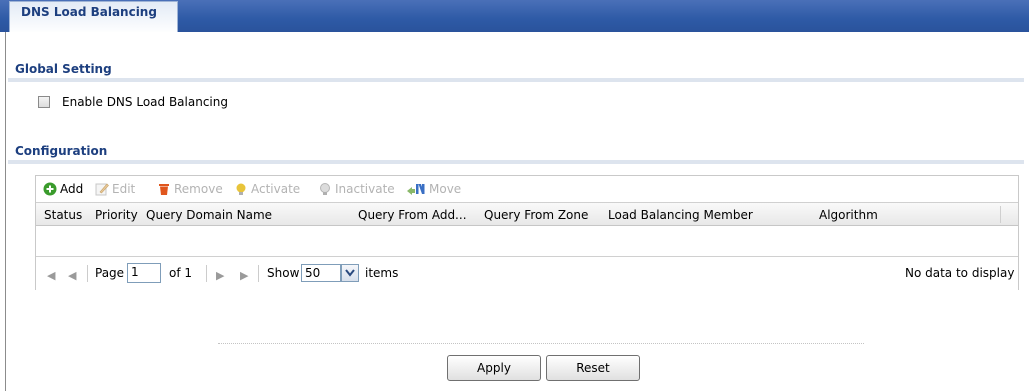 Image resolution: width=1029 pixels, height=391 pixels. I want to click on remove-label: Remove, so click(198, 189).